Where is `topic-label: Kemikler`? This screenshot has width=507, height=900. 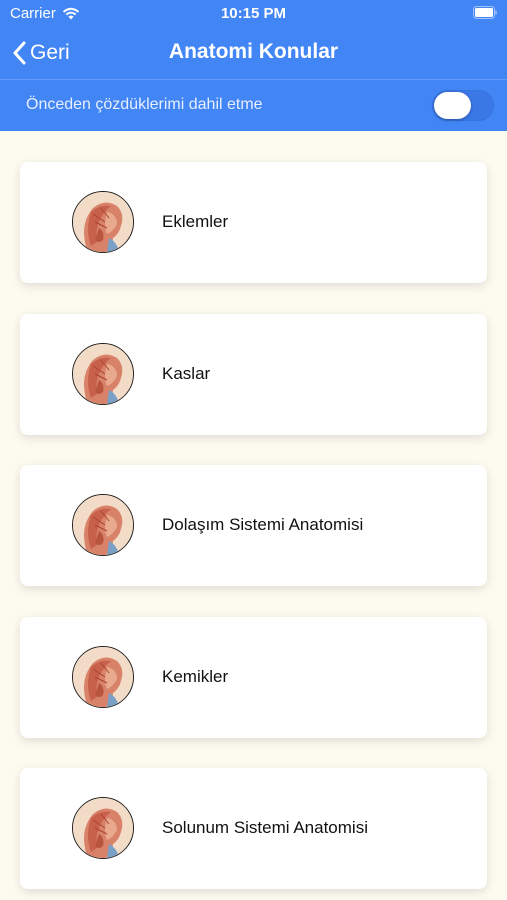 topic-label: Kemikler is located at coordinates (195, 676).